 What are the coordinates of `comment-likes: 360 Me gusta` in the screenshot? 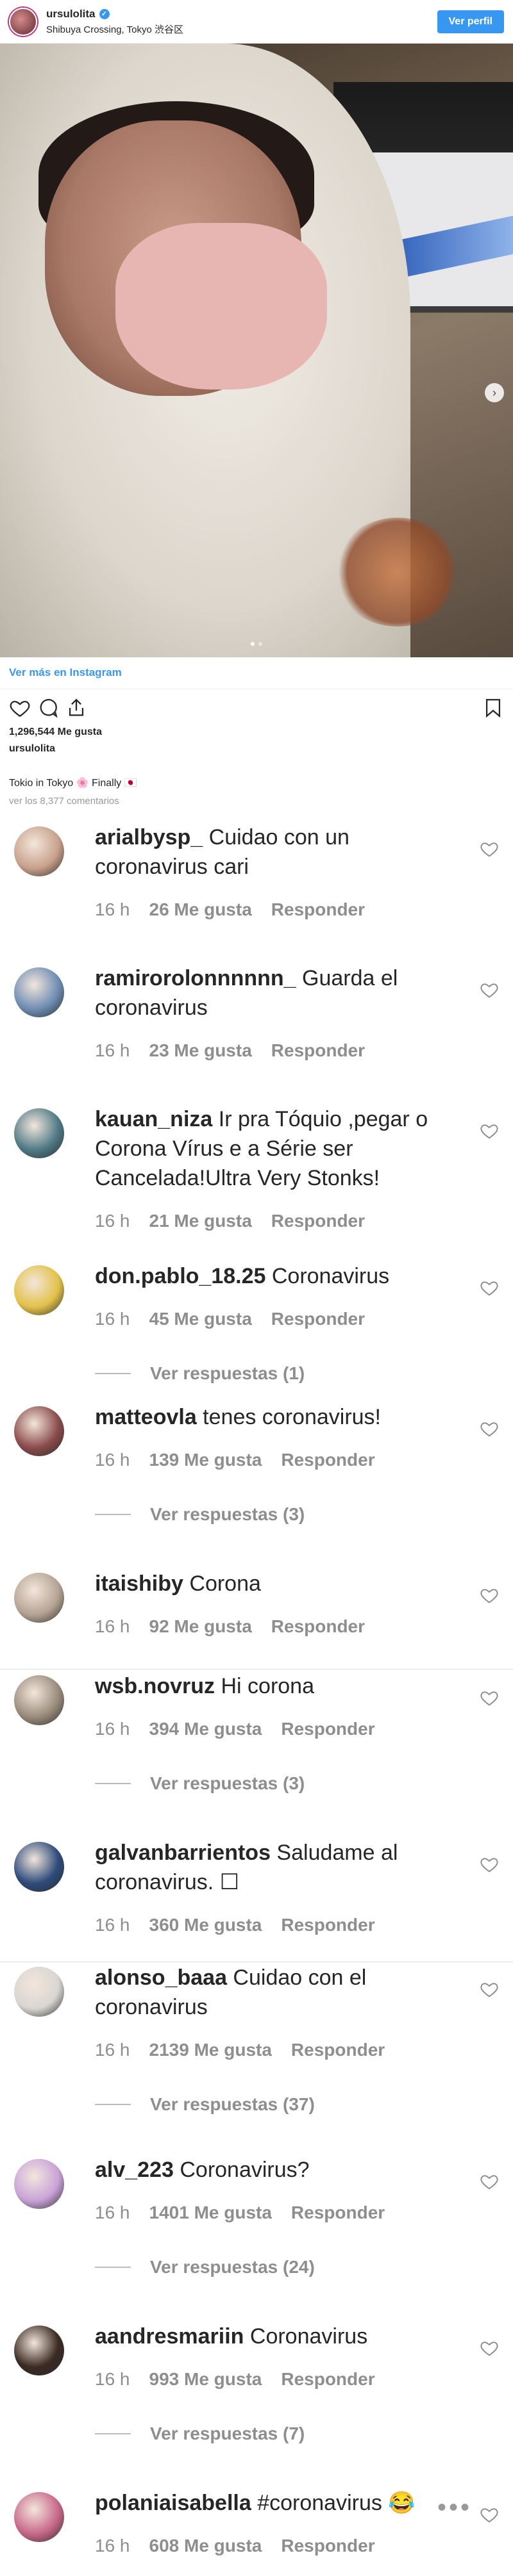 It's located at (205, 1925).